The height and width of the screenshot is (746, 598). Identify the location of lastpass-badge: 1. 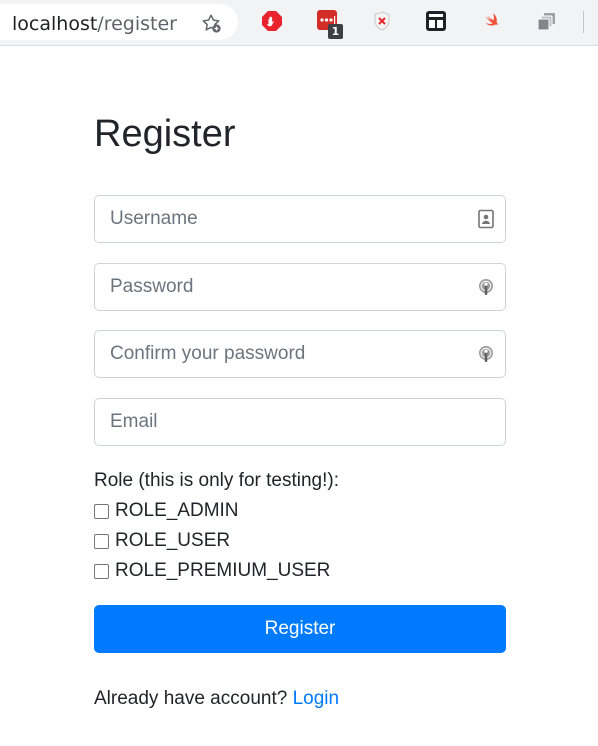
(335, 31).